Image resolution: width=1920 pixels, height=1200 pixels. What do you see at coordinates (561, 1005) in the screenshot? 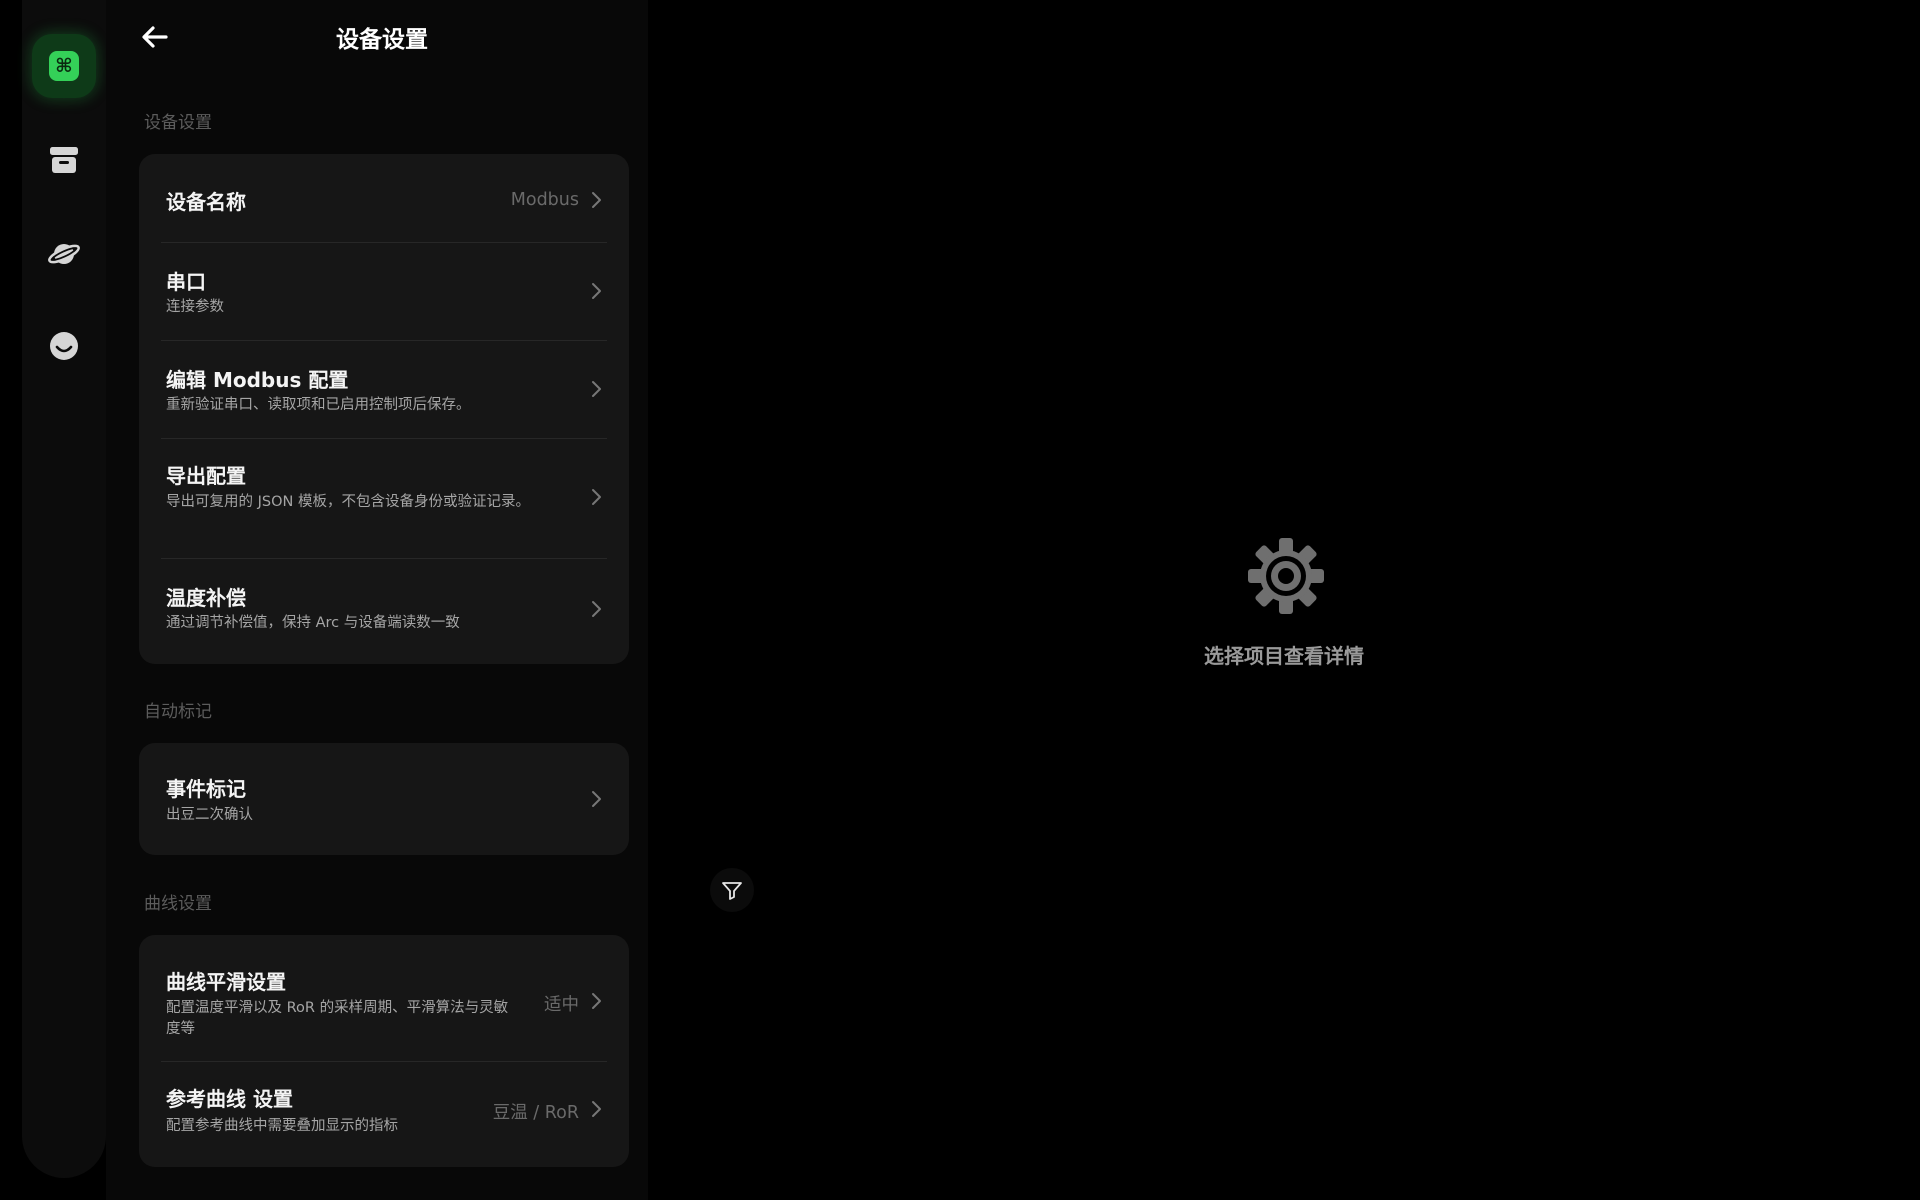
I see `setting-item-value: 适中` at bounding box center [561, 1005].